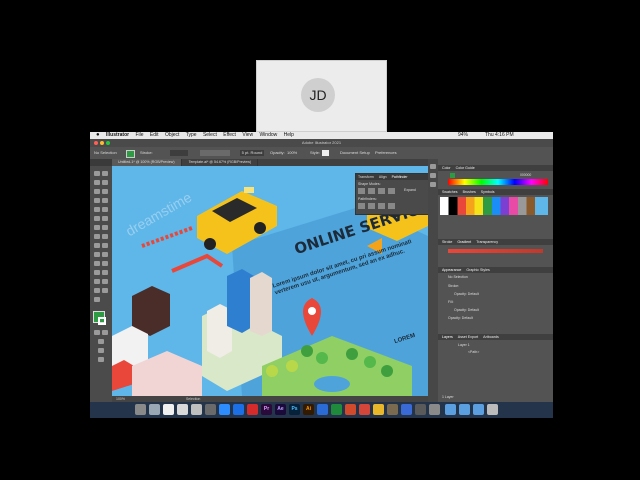  I want to click on tab-artboards: Artboards, so click(491, 337).